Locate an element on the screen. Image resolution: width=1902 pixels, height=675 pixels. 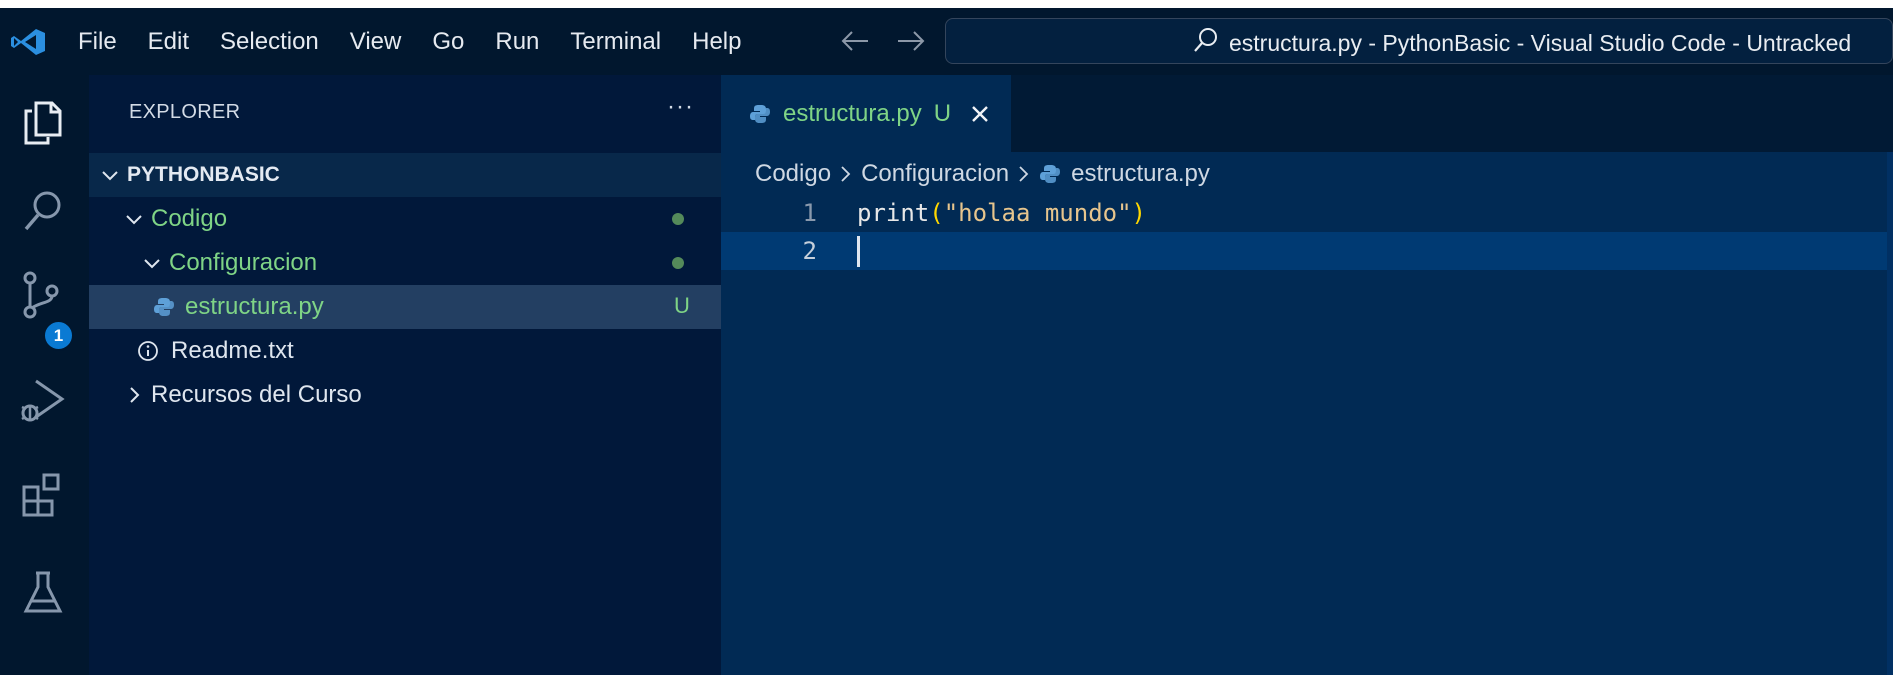
tree-item-label: Configuracion is located at coordinates (243, 262).